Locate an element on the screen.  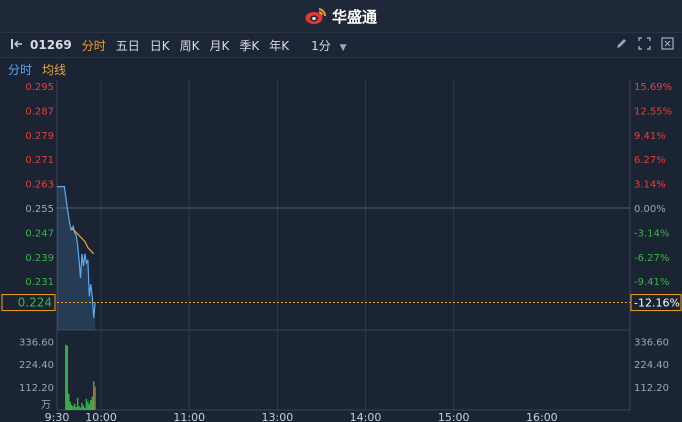
volume-tick-label-left: 112.20 is located at coordinates (36, 388).